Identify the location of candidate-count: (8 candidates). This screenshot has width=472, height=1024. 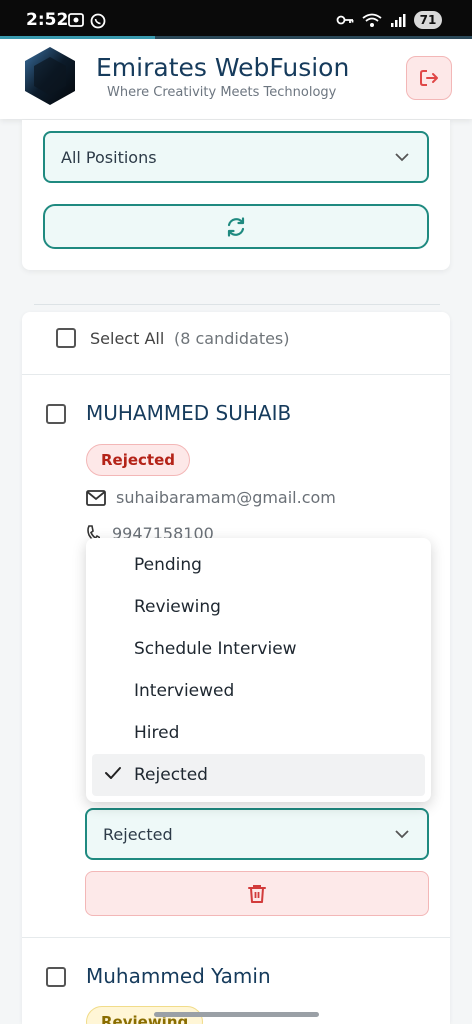
(232, 338).